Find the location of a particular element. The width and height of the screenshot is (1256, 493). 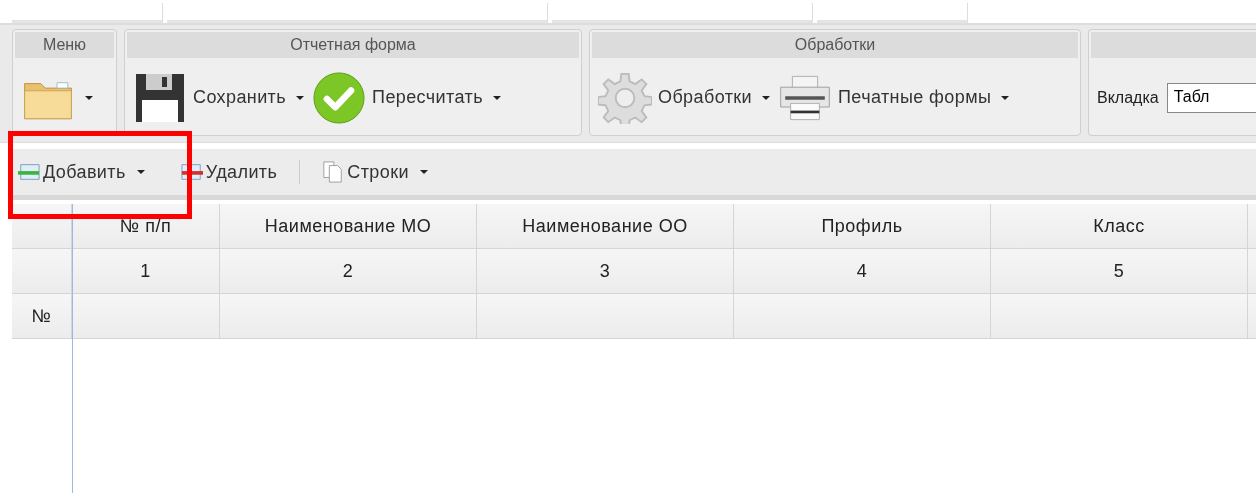

column-number: 4 is located at coordinates (862, 271).